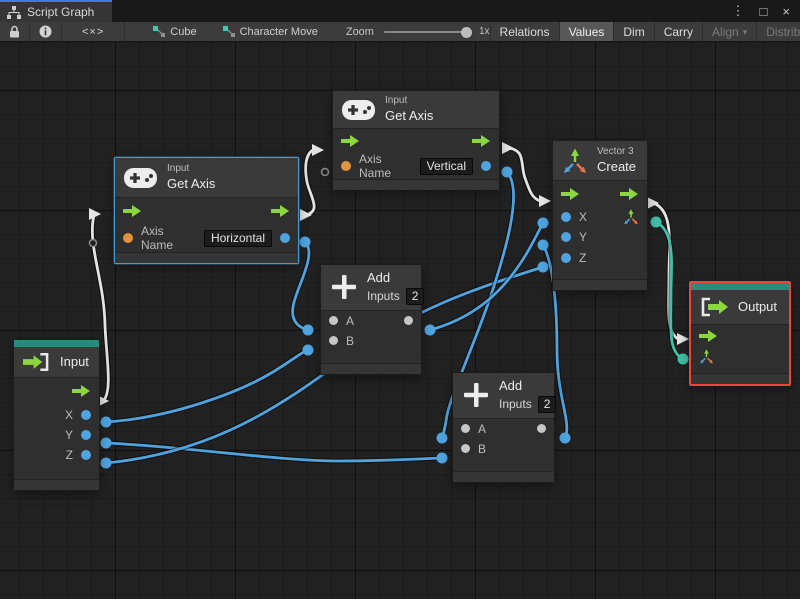 The image size is (800, 599). What do you see at coordinates (206, 210) in the screenshot?
I see `node-get-axis-horizontal: Input Get Axis Axis Name Horizontal` at bounding box center [206, 210].